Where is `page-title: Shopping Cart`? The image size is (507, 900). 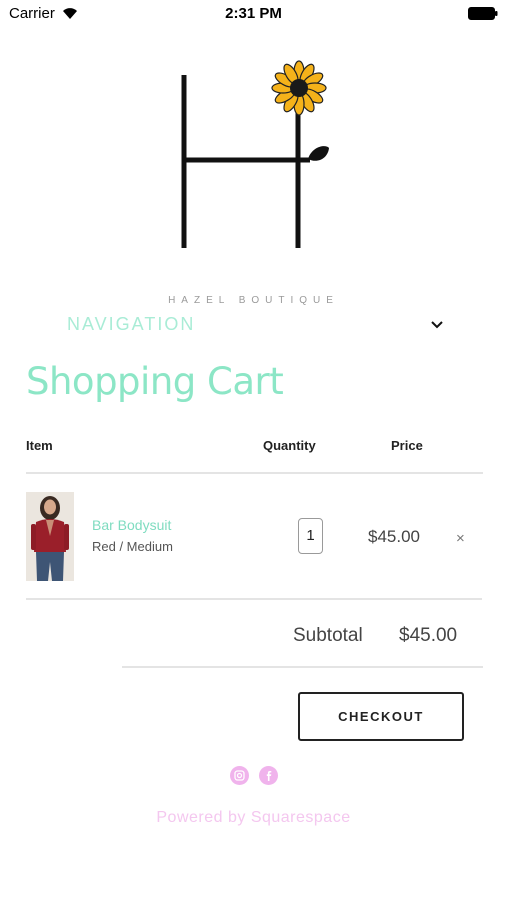 page-title: Shopping Cart is located at coordinates (155, 381).